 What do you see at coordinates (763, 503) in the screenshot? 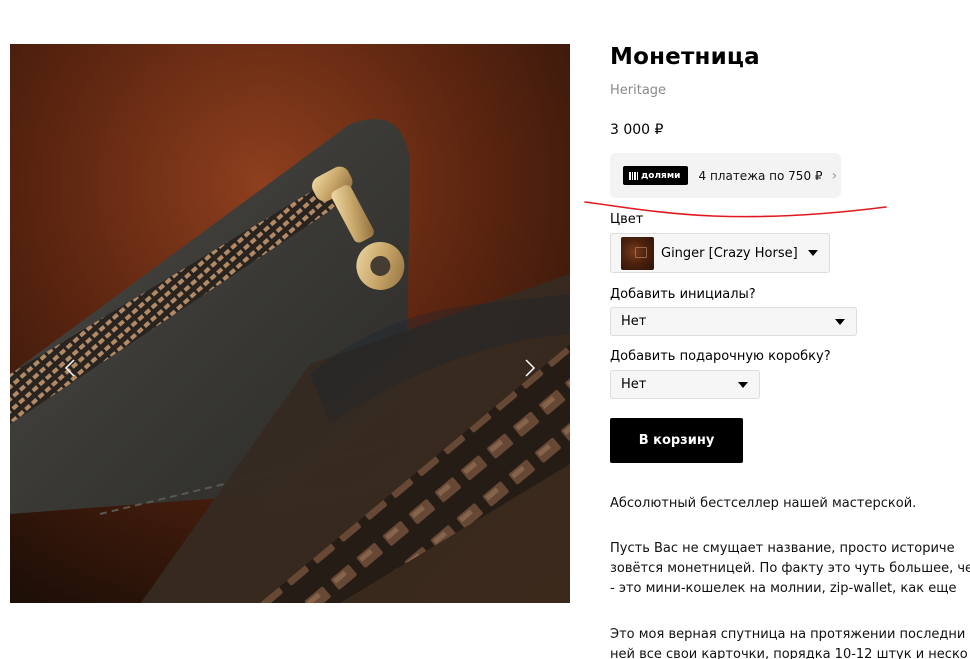
I see `description-line: Абсолютный бестселлер нашей мастерской.` at bounding box center [763, 503].